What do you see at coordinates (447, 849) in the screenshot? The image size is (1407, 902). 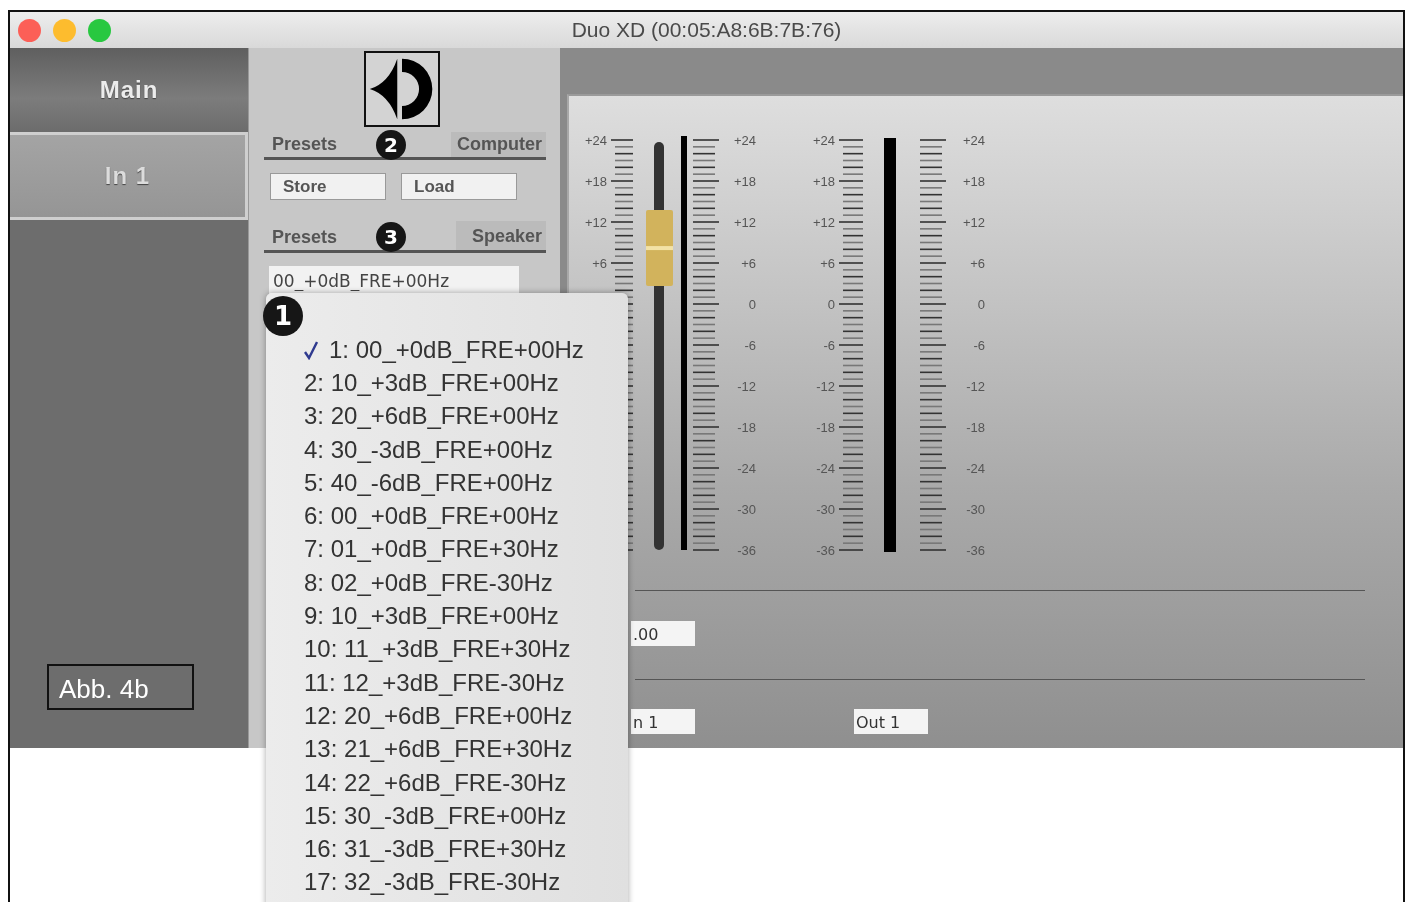 I see `menu-item: 16: 31_-3dB_FRE+30Hz` at bounding box center [447, 849].